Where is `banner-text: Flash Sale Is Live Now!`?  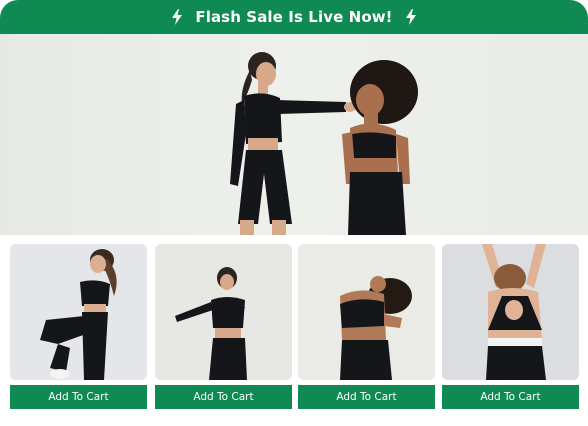
banner-text: Flash Sale Is Live Now! is located at coordinates (294, 17).